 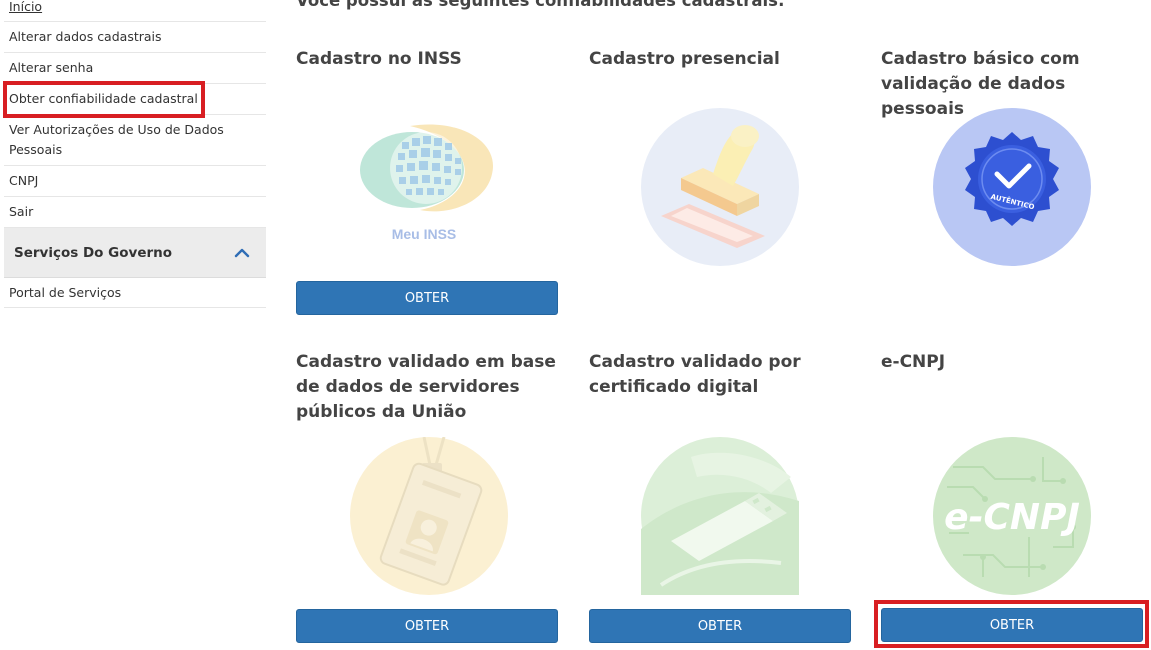 I want to click on highlight-ecnpj-button, so click(x=1011, y=624).